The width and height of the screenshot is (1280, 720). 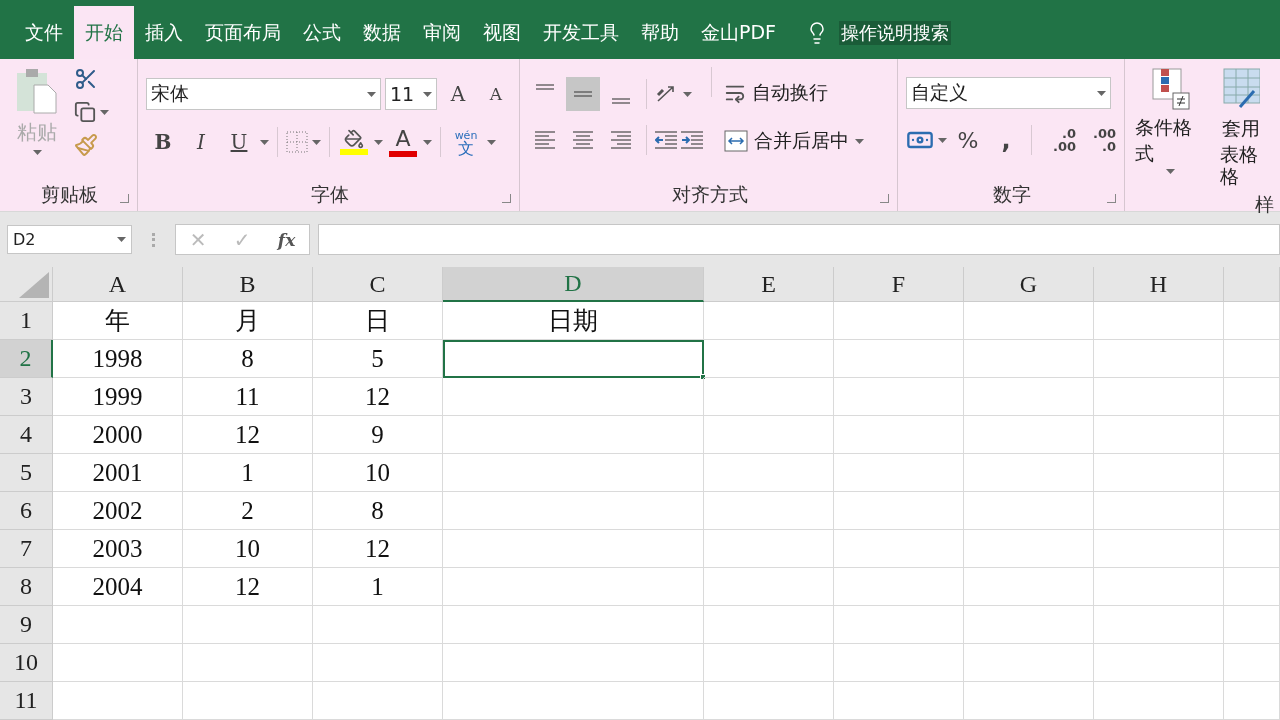 What do you see at coordinates (1159, 284) in the screenshot?
I see `column-header: H` at bounding box center [1159, 284].